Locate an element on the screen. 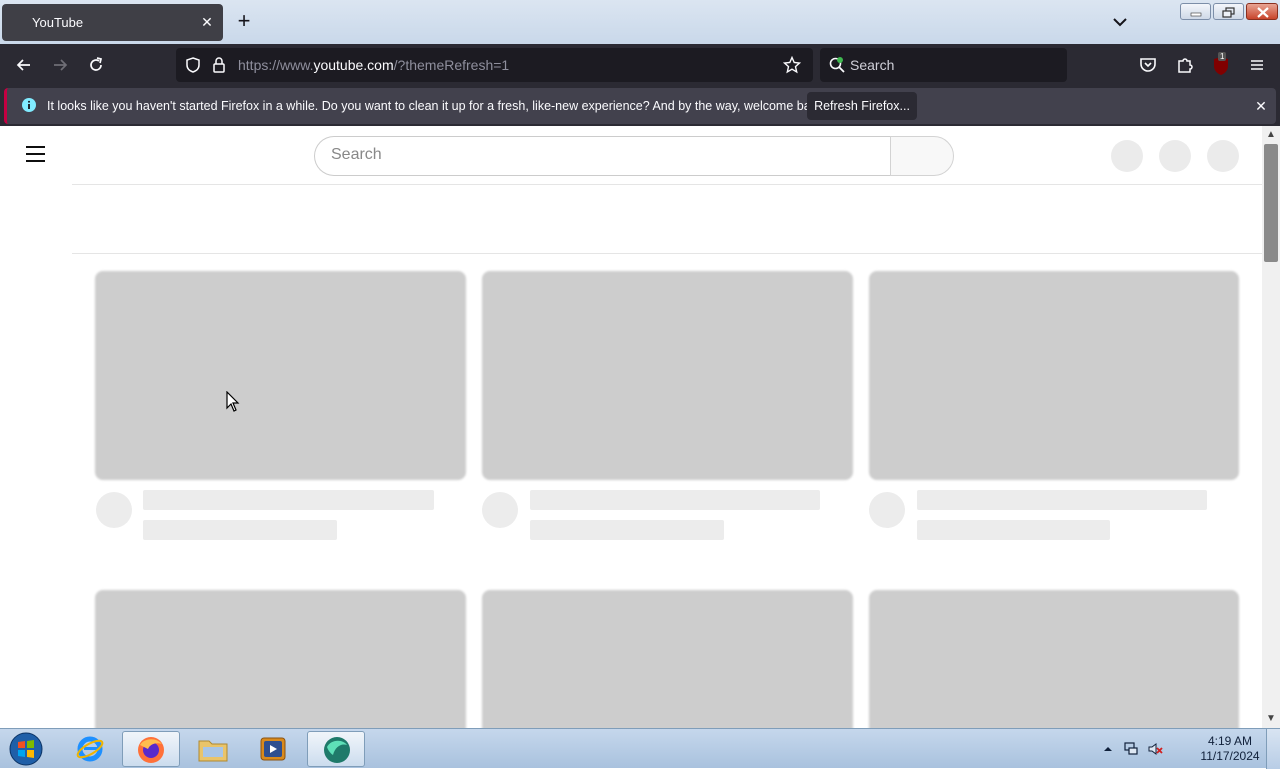 The height and width of the screenshot is (769, 1280). url-text: https://www.youtube.com/?themeRefresh=1 is located at coordinates (373, 65).